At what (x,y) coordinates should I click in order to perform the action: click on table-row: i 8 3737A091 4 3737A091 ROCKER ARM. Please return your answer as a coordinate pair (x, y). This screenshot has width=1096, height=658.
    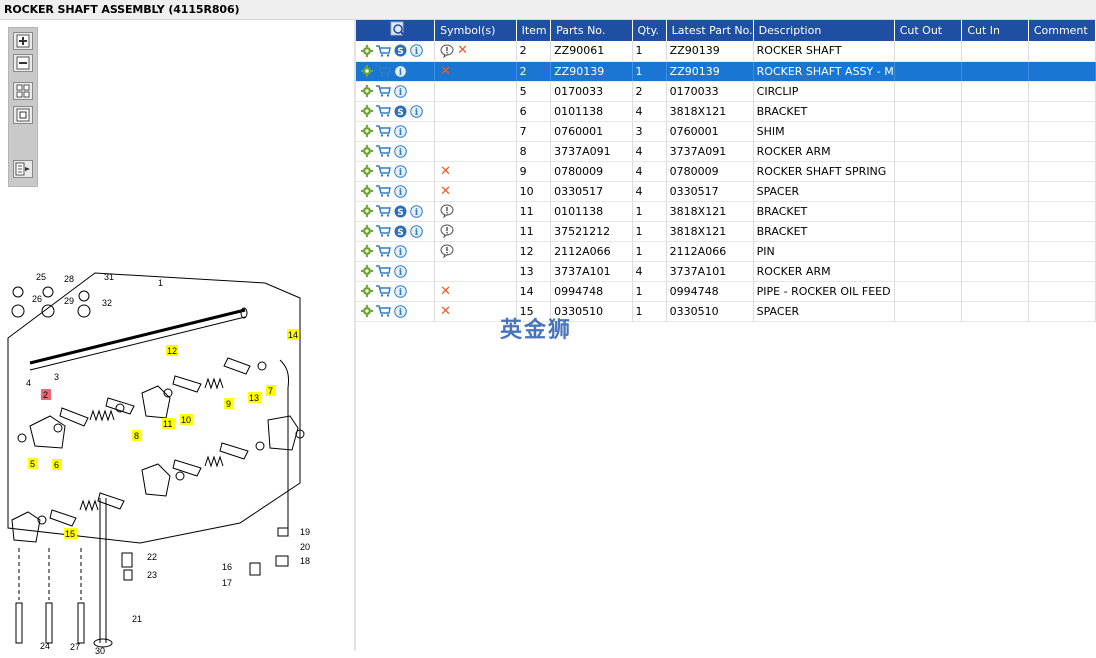
    Looking at the image, I should click on (726, 151).